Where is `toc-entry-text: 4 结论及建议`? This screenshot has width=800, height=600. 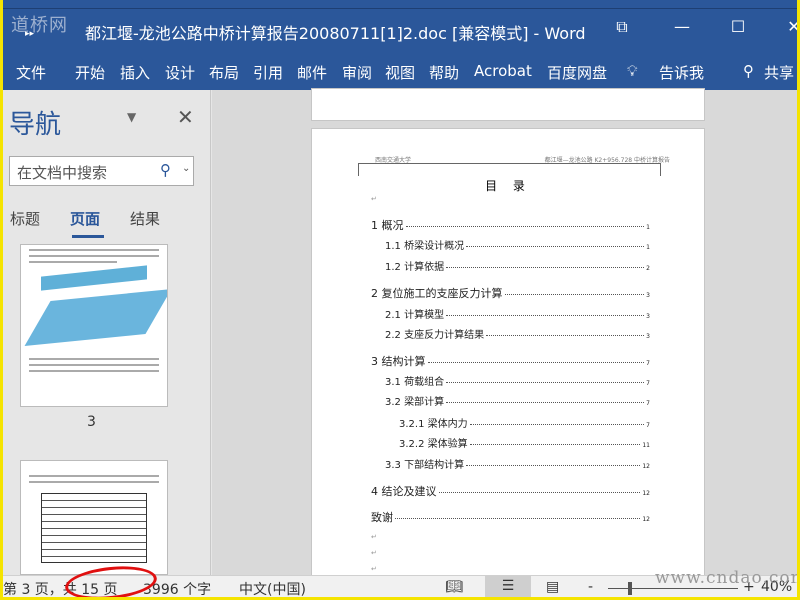
toc-entry-text: 4 结论及建议 is located at coordinates (404, 491).